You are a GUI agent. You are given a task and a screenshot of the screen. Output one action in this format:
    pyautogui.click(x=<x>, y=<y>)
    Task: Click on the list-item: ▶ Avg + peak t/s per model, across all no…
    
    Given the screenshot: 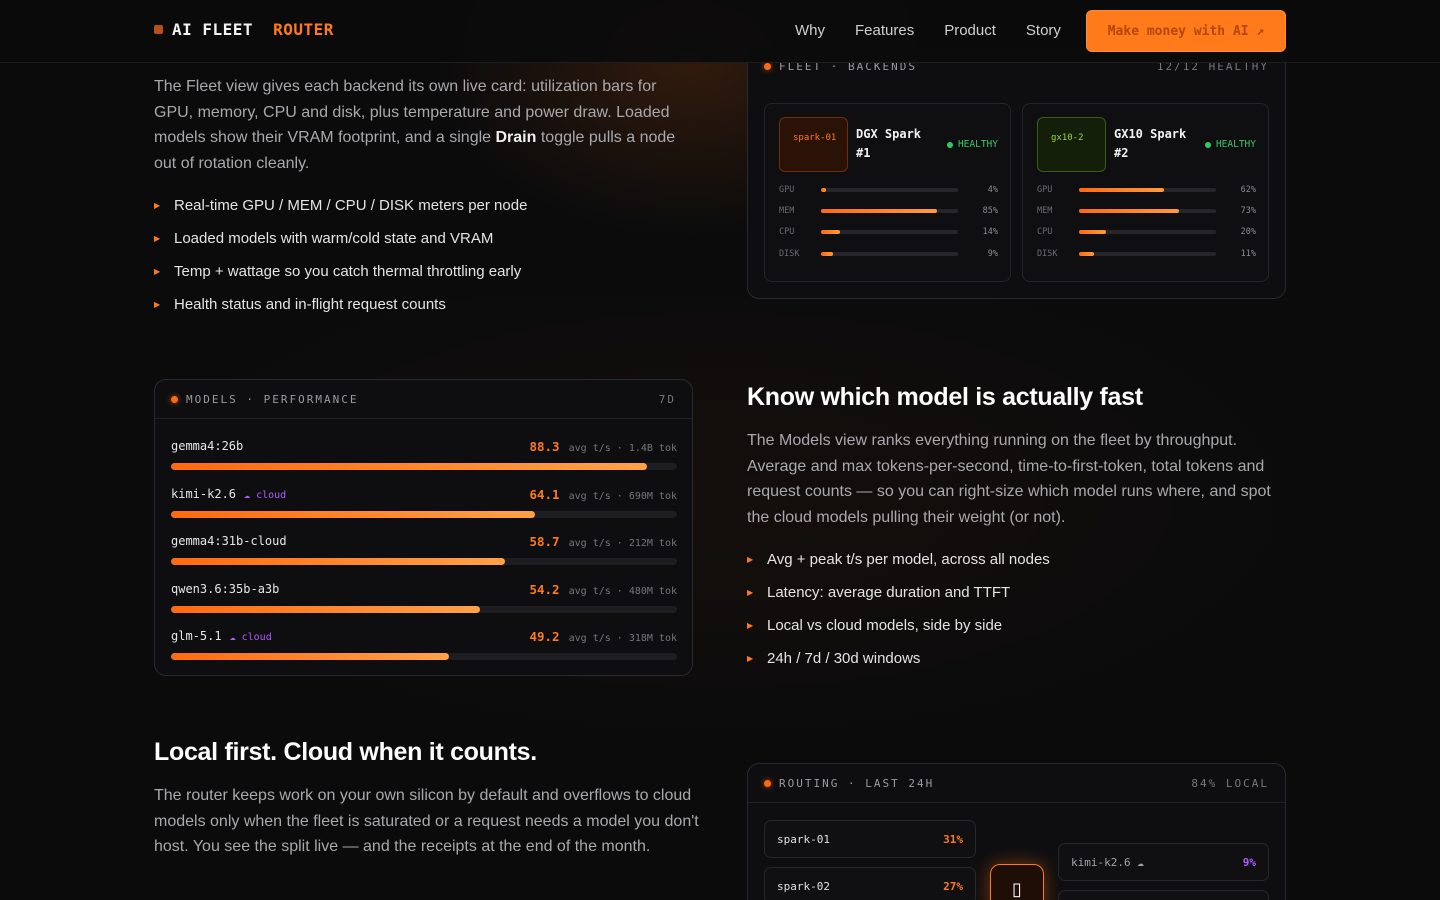 What is the action you would take?
    pyautogui.click(x=898, y=559)
    